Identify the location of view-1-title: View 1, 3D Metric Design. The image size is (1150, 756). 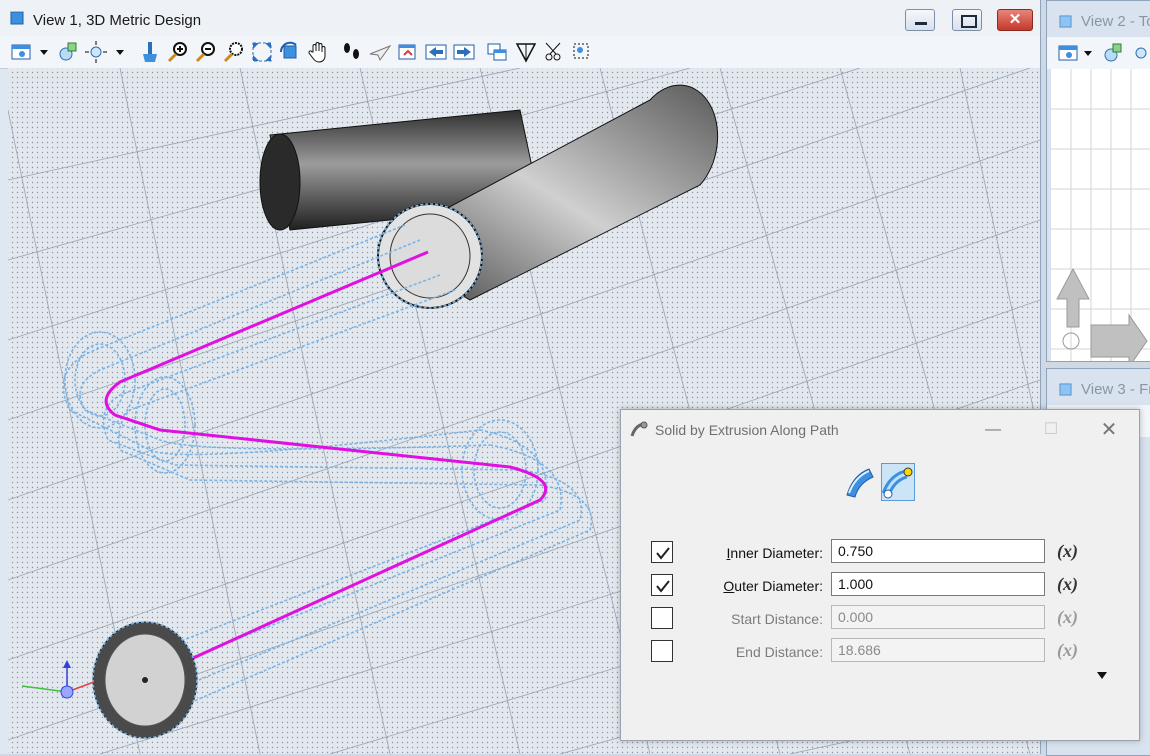
(117, 20).